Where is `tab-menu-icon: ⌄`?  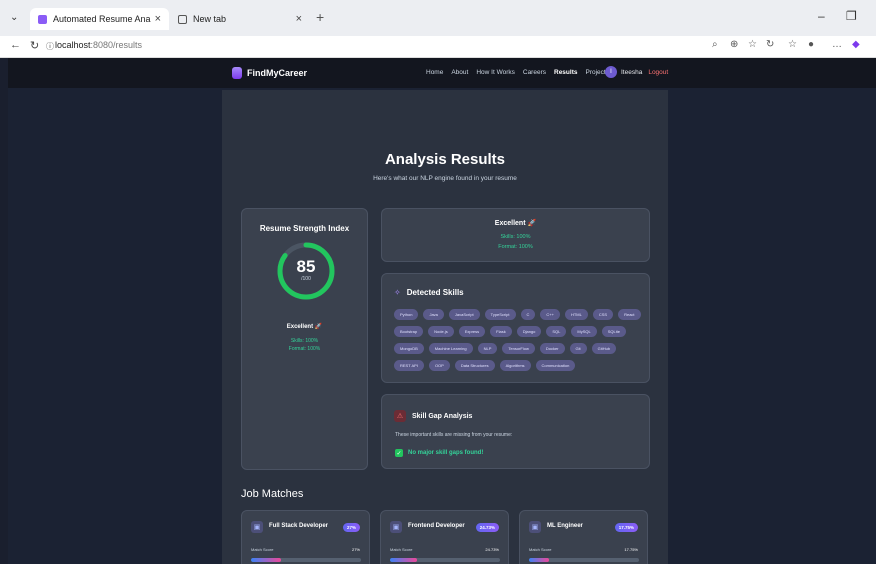 tab-menu-icon: ⌄ is located at coordinates (14, 17).